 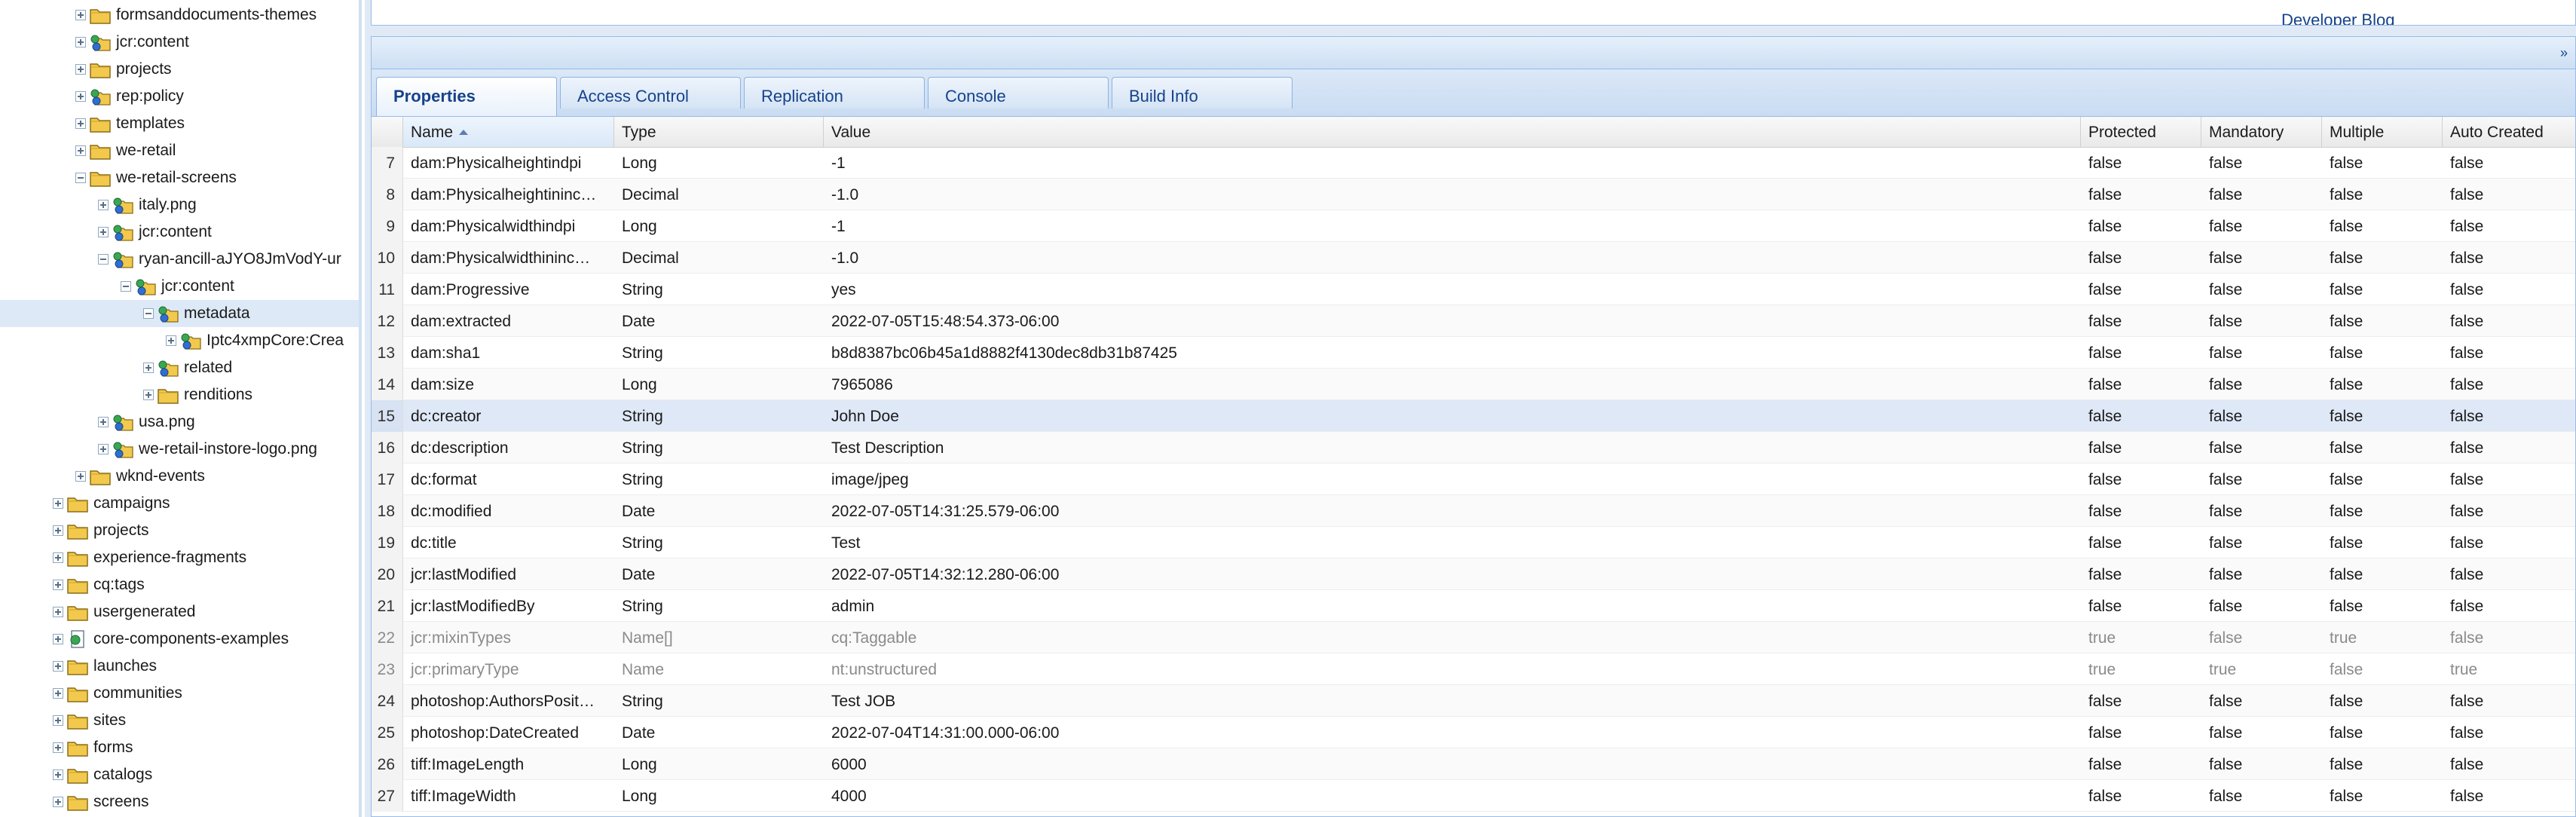 I want to click on property-name: dam:Physicalheightindpi, so click(x=509, y=163).